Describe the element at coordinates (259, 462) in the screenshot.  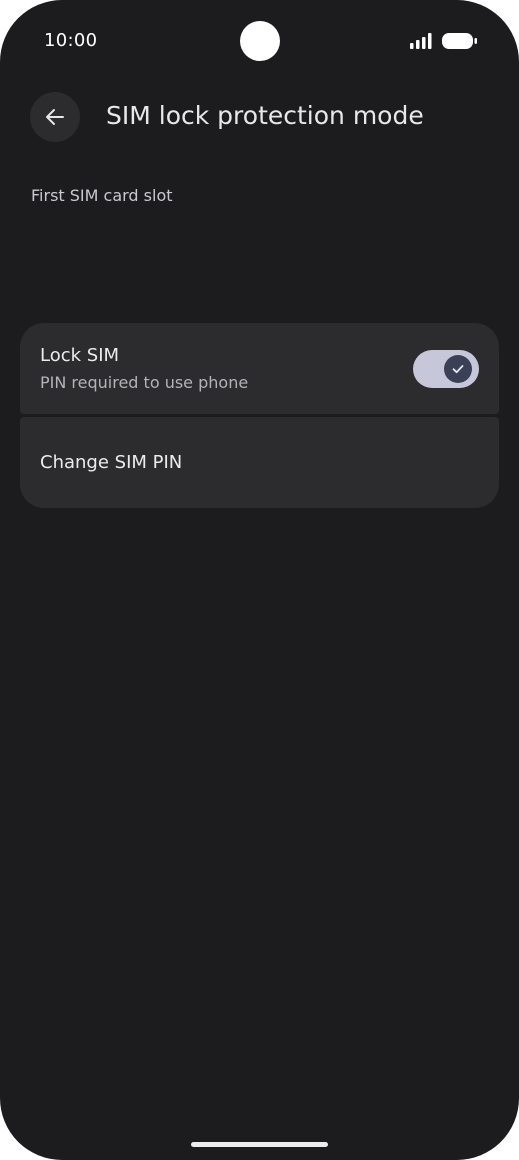
I see `change-sim-pin-setting: Change SIM PIN` at that location.